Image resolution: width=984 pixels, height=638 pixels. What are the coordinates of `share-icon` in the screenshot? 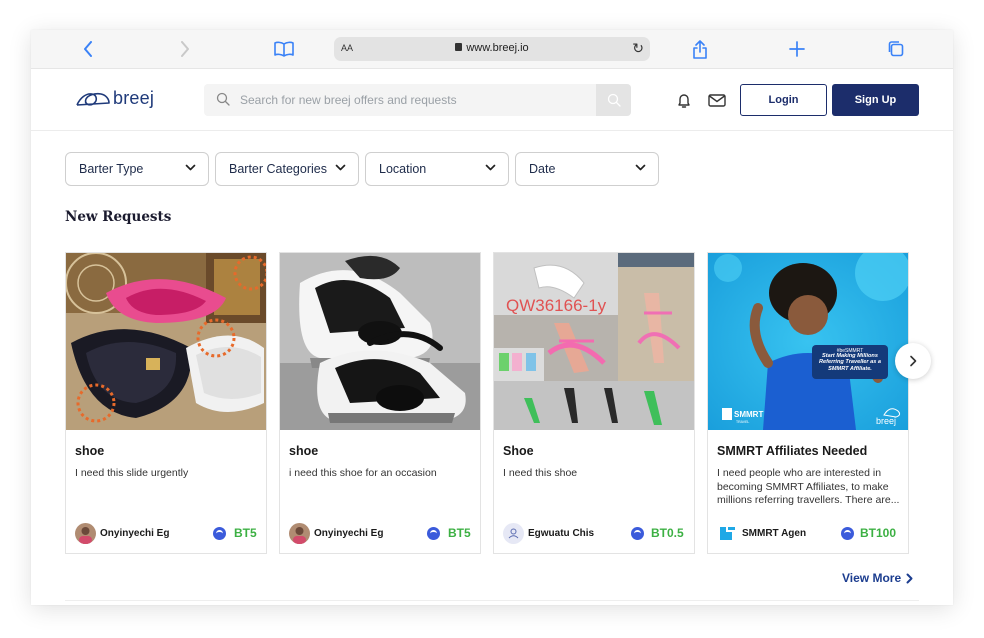 It's located at (700, 49).